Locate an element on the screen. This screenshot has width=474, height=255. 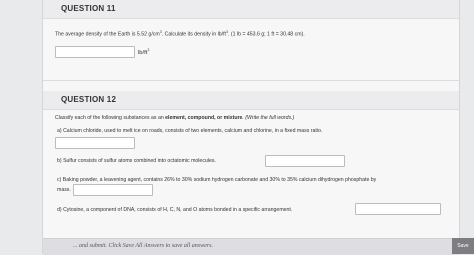
save-all-button: Save is located at coordinates (463, 246).